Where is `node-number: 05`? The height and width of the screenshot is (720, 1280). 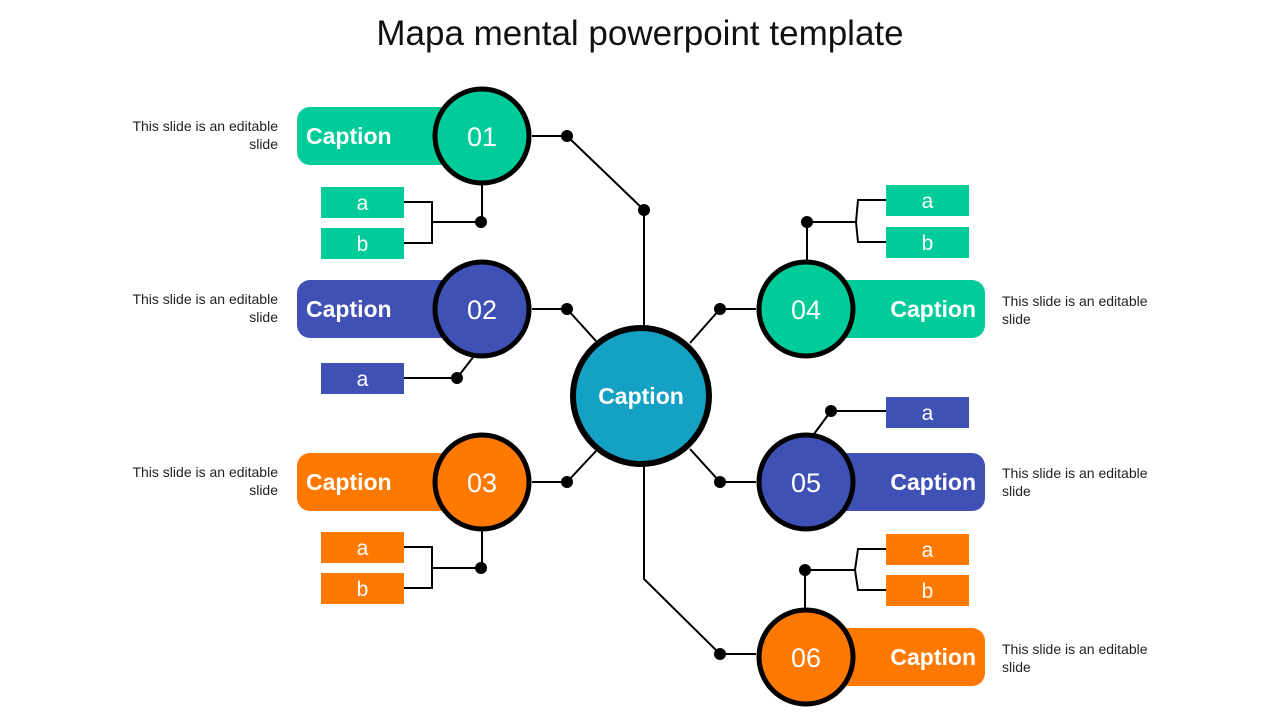 node-number: 05 is located at coordinates (806, 483).